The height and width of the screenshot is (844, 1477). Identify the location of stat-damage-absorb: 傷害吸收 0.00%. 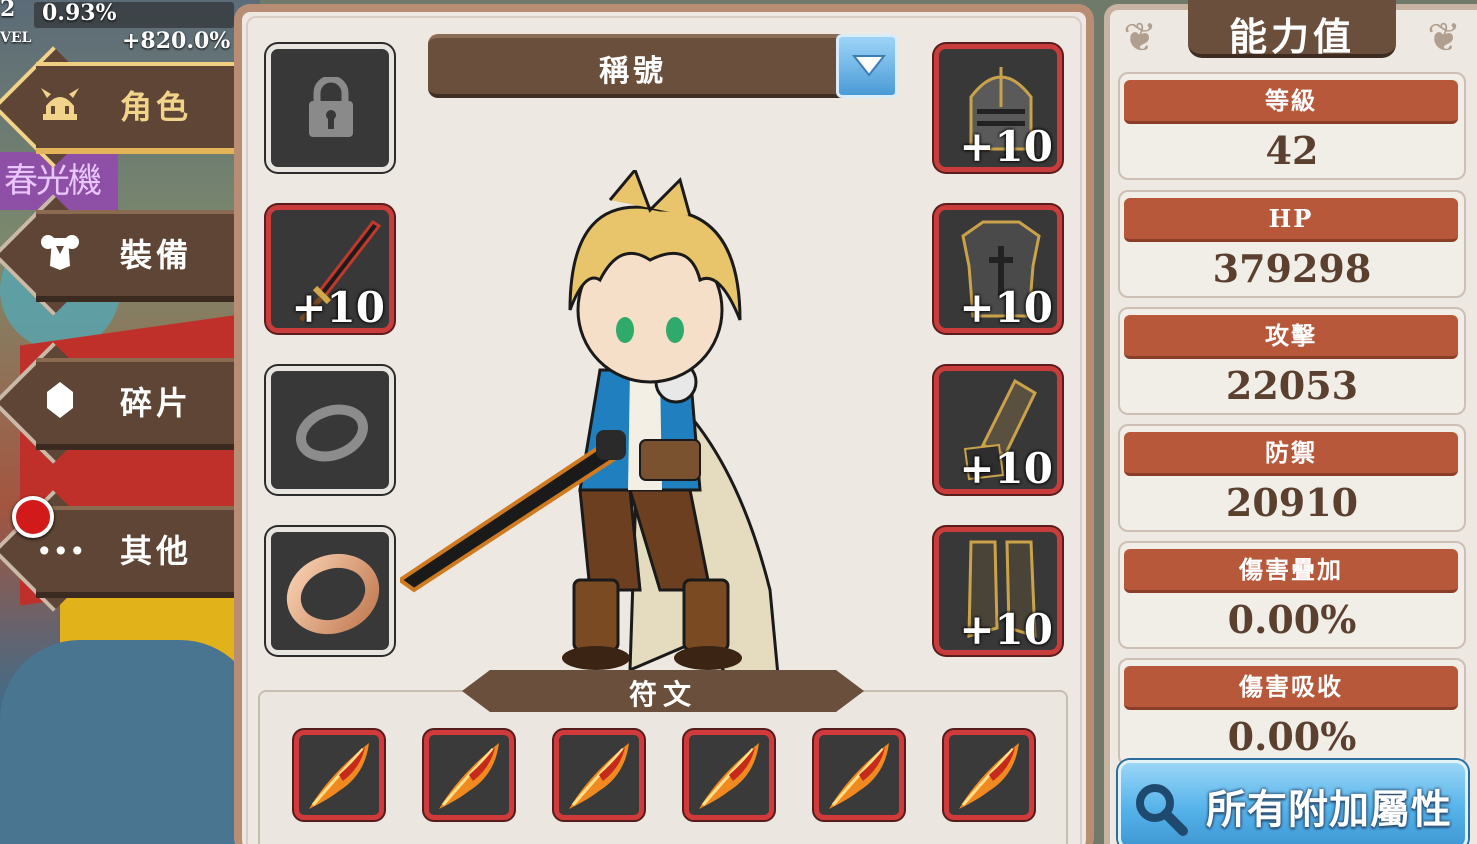
(1292, 712).